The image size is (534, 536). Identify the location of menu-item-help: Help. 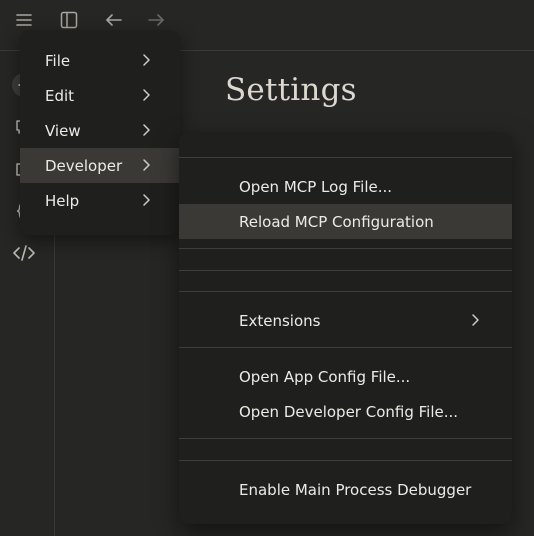
(100, 200).